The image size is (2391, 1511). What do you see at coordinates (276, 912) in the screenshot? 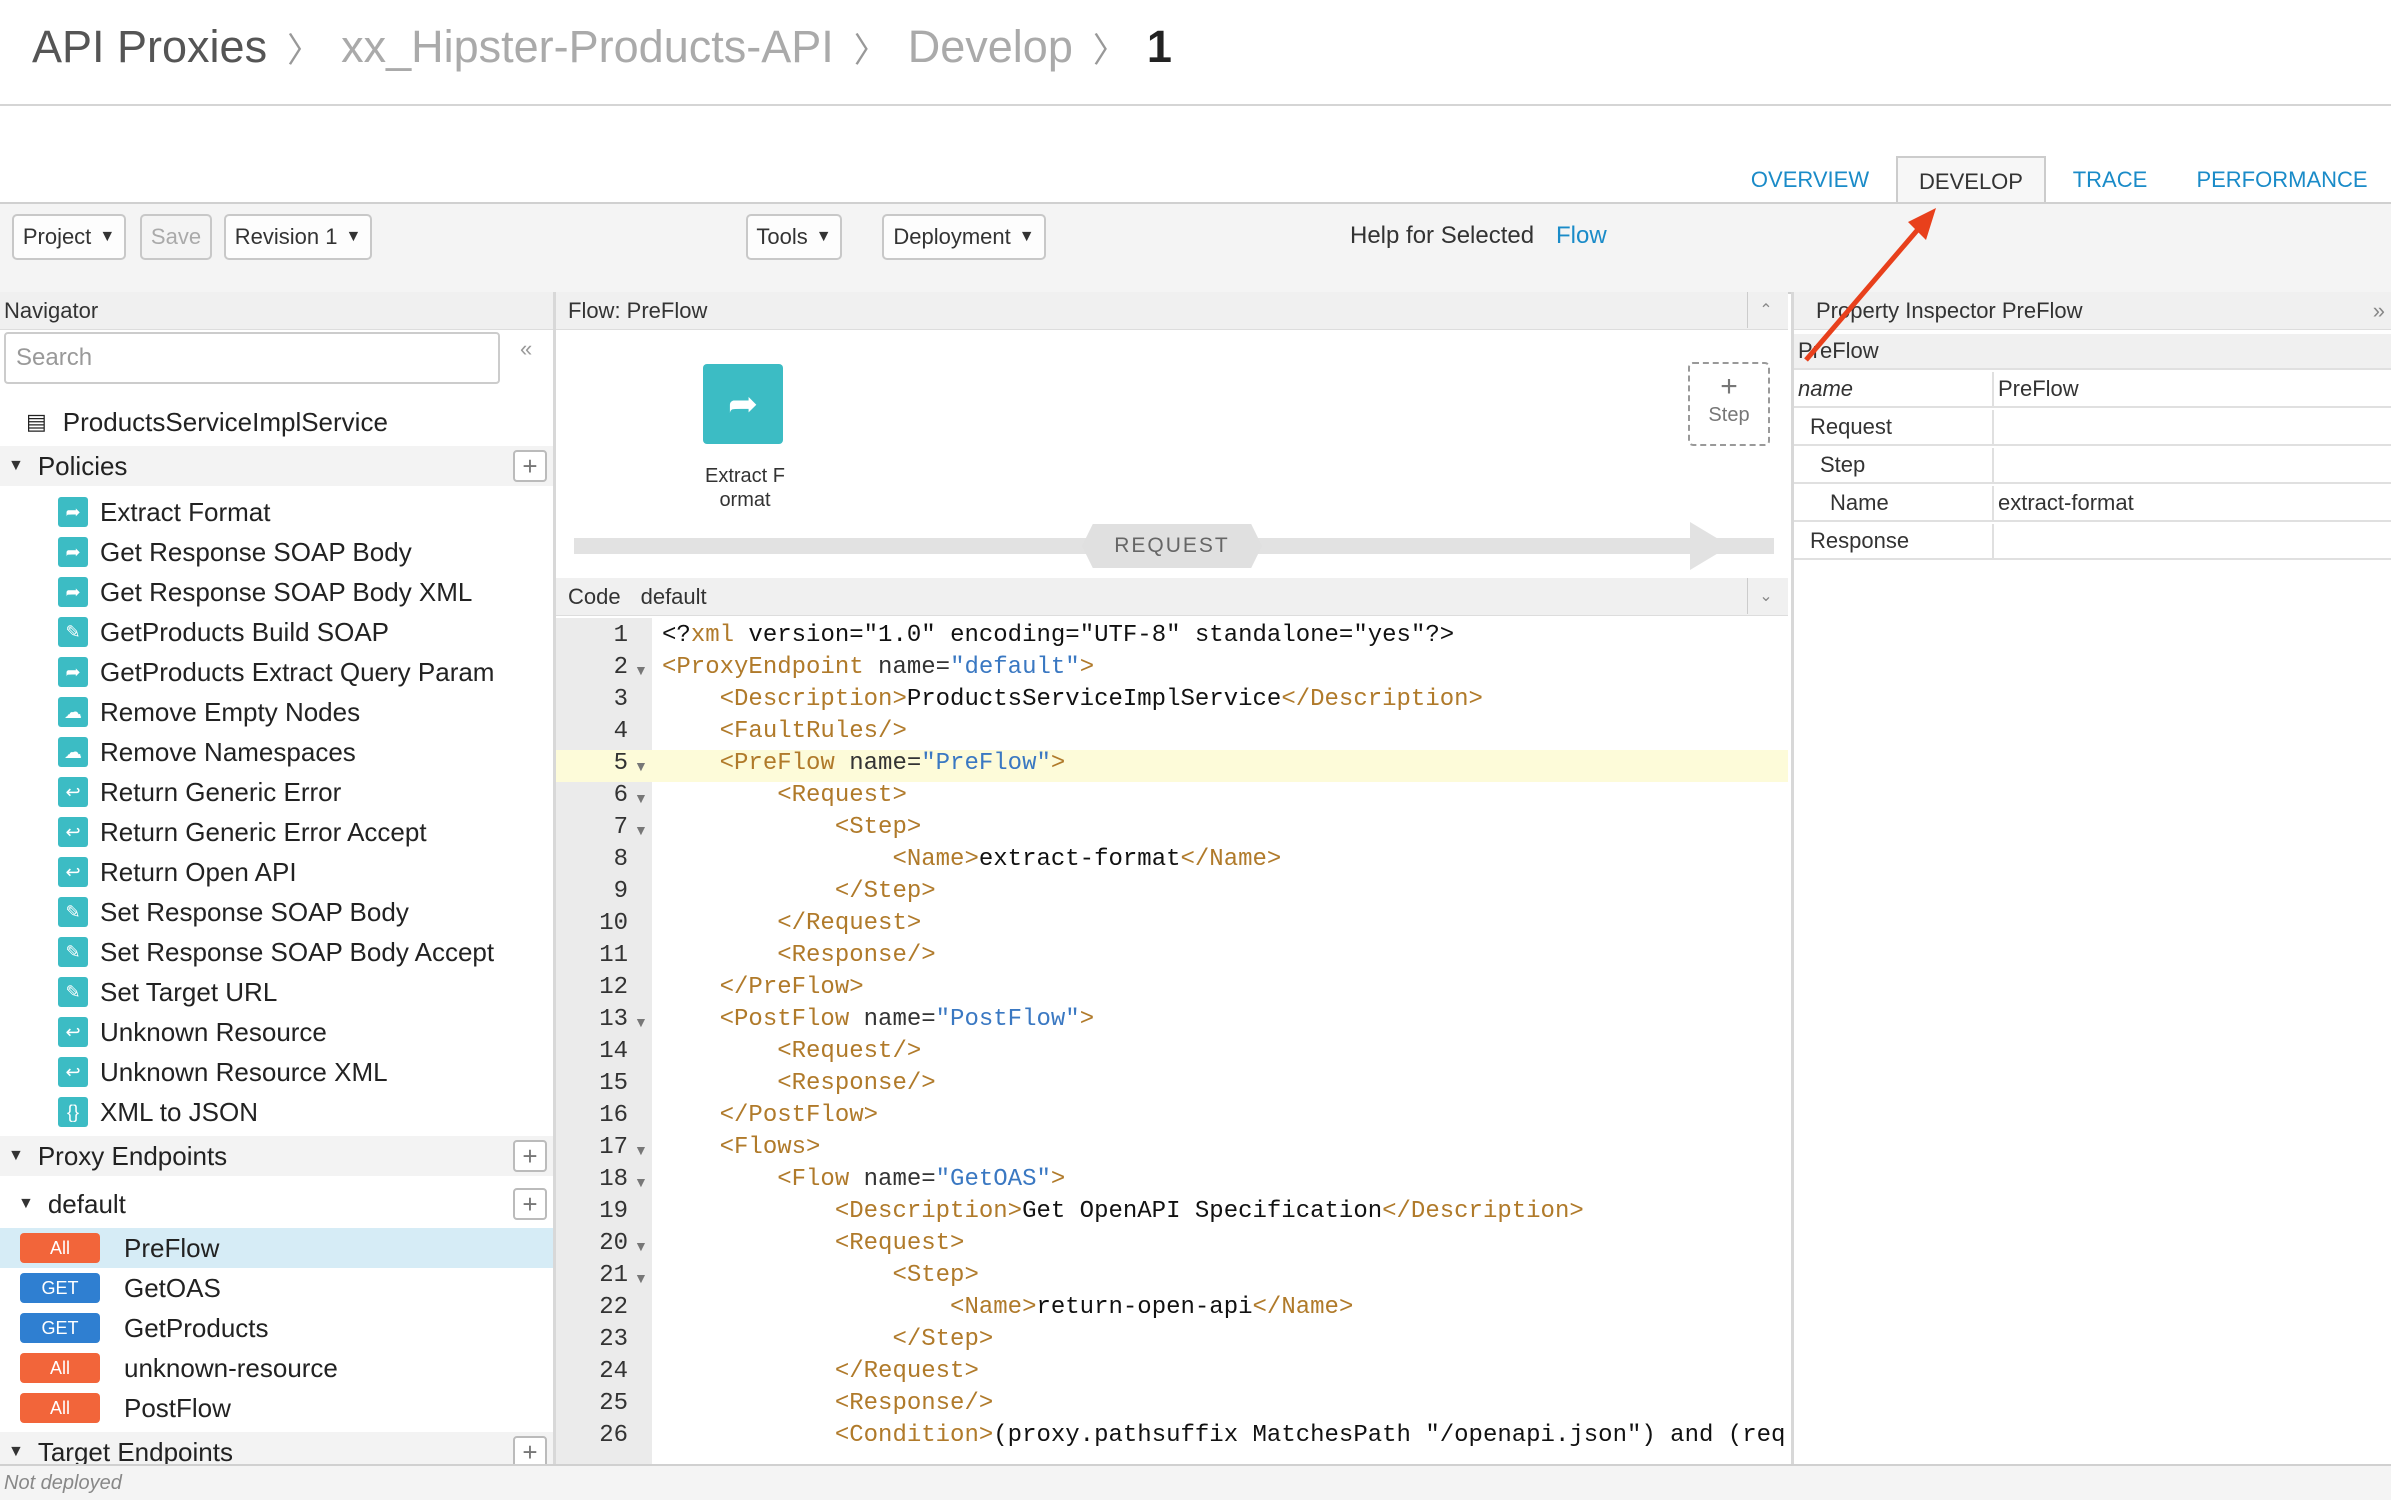
I see `policy-item: ✎ Set Response SOAP Body` at bounding box center [276, 912].